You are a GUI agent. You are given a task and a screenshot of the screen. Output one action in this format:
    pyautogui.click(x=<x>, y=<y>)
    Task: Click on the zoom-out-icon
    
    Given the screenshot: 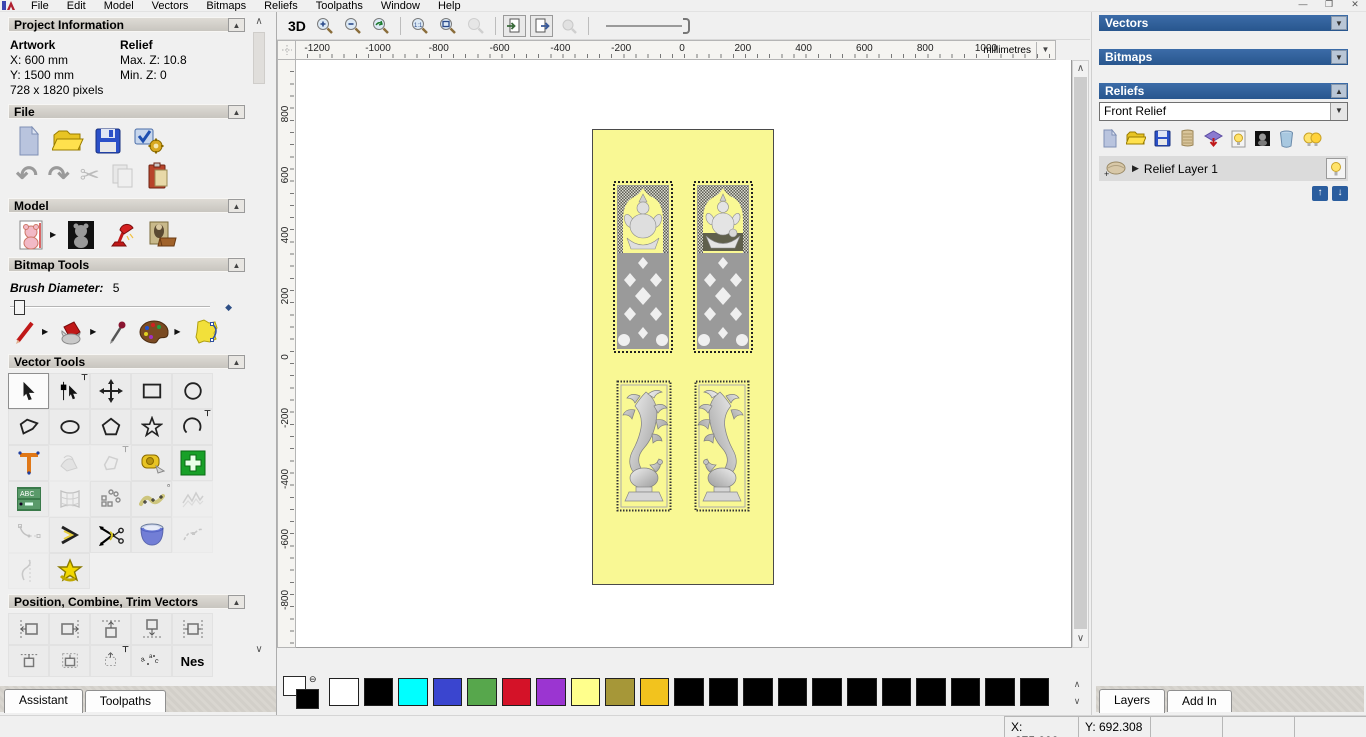 What is the action you would take?
    pyautogui.click(x=353, y=26)
    